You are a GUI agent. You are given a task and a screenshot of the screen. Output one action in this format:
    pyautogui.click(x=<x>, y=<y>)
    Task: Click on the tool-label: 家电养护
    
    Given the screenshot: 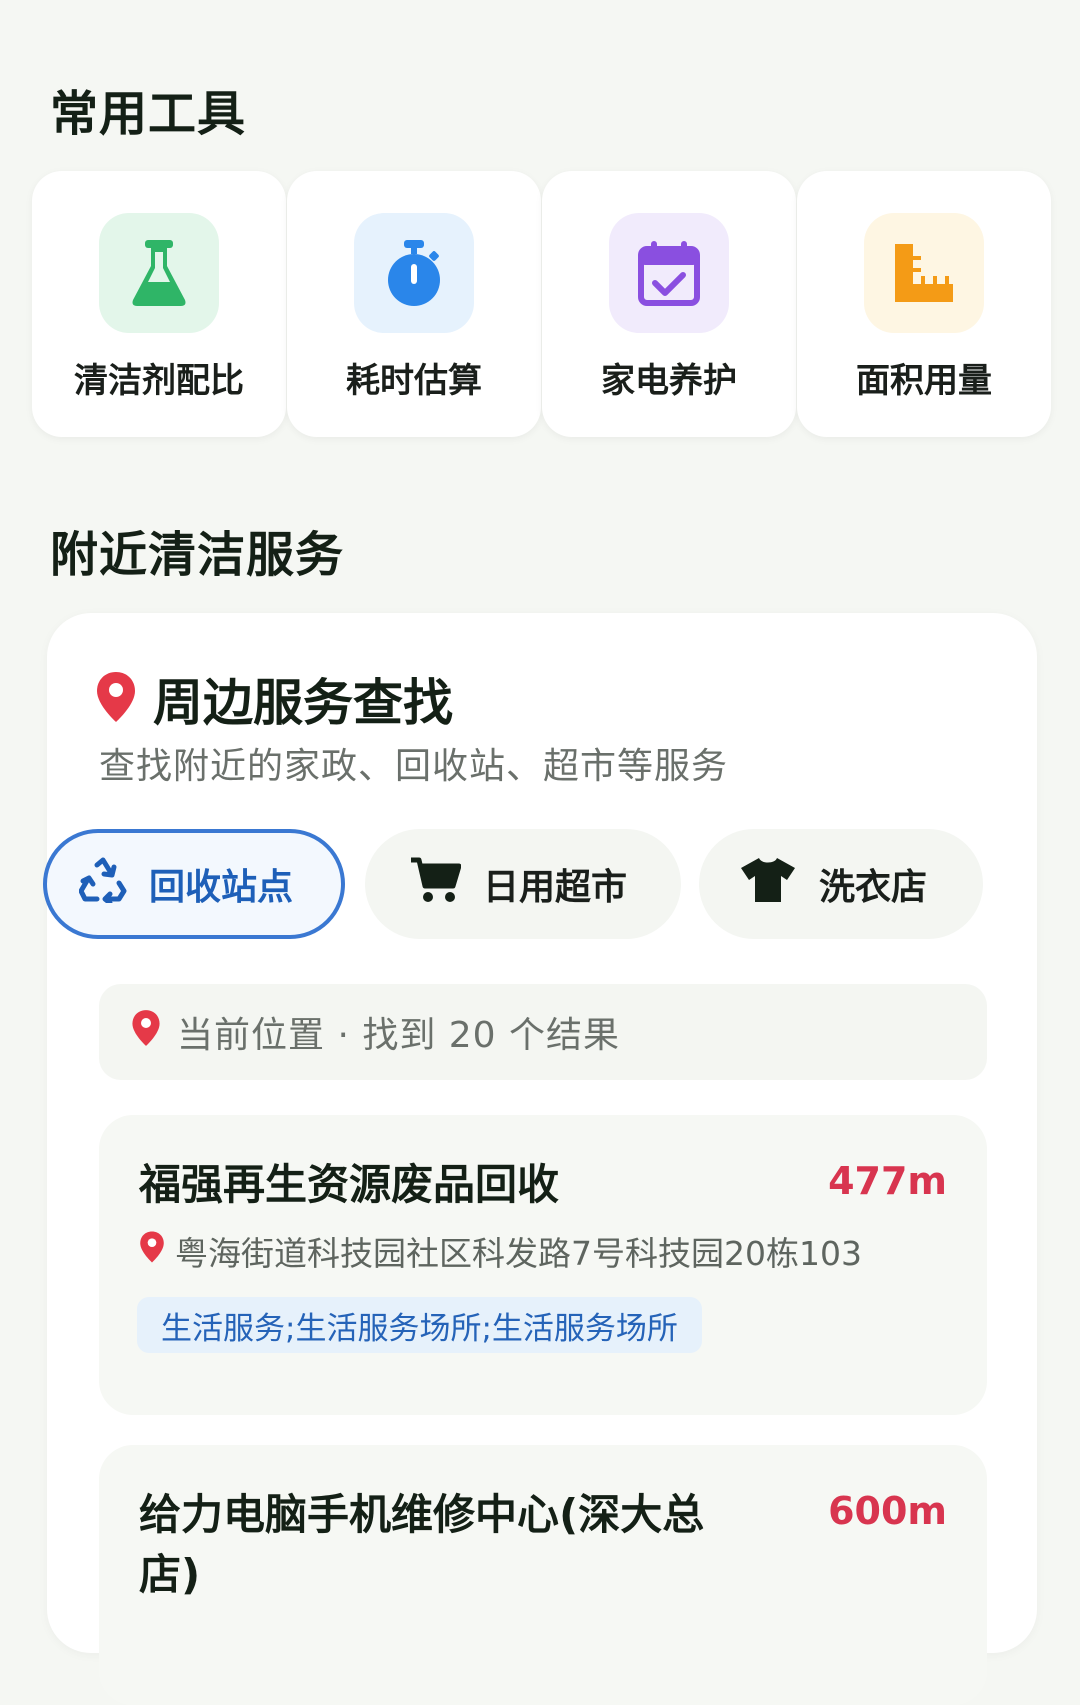 What is the action you would take?
    pyautogui.click(x=669, y=381)
    